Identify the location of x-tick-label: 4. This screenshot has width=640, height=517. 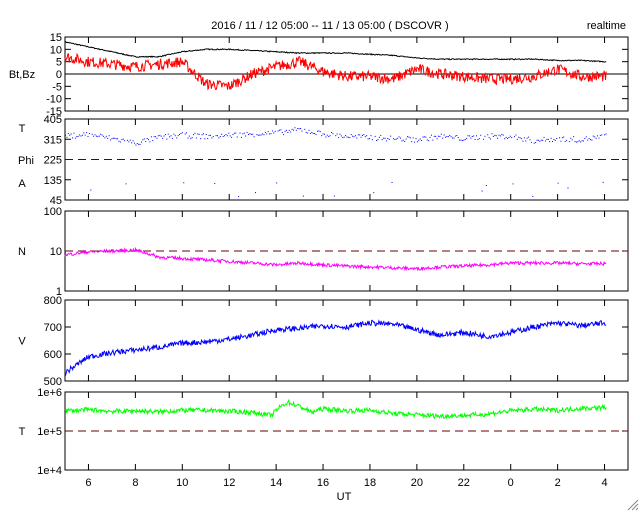
(604, 483).